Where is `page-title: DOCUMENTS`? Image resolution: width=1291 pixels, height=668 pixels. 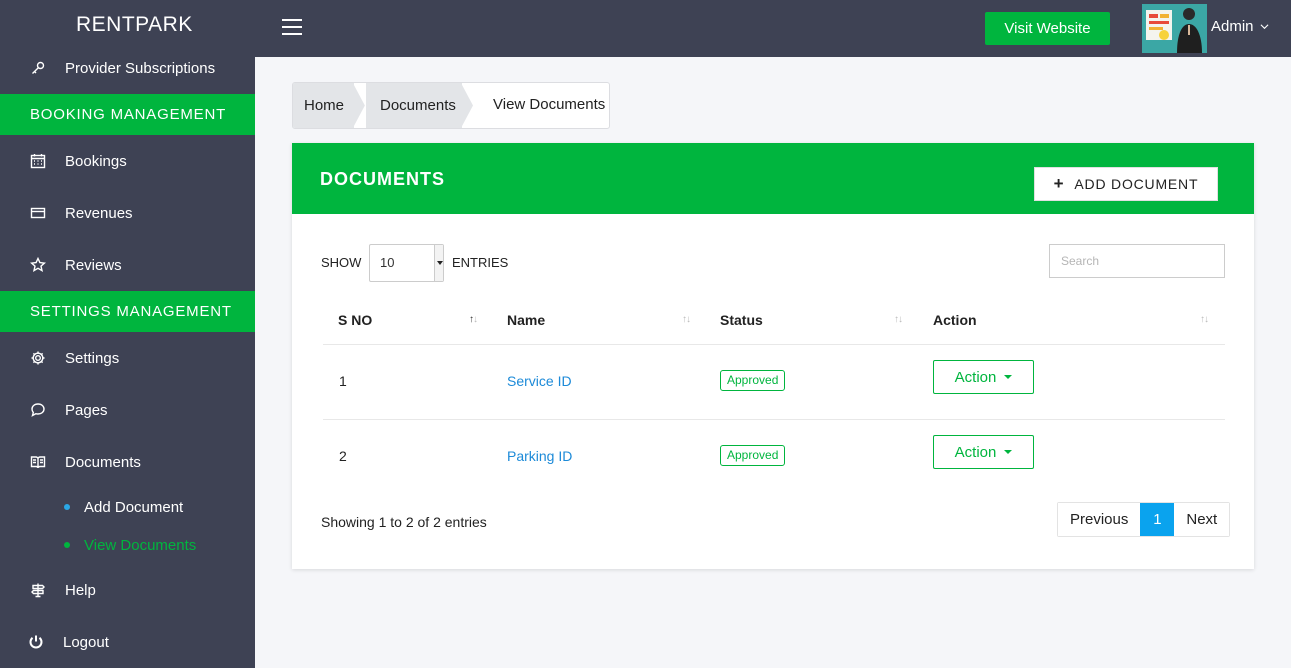 page-title: DOCUMENTS is located at coordinates (382, 179).